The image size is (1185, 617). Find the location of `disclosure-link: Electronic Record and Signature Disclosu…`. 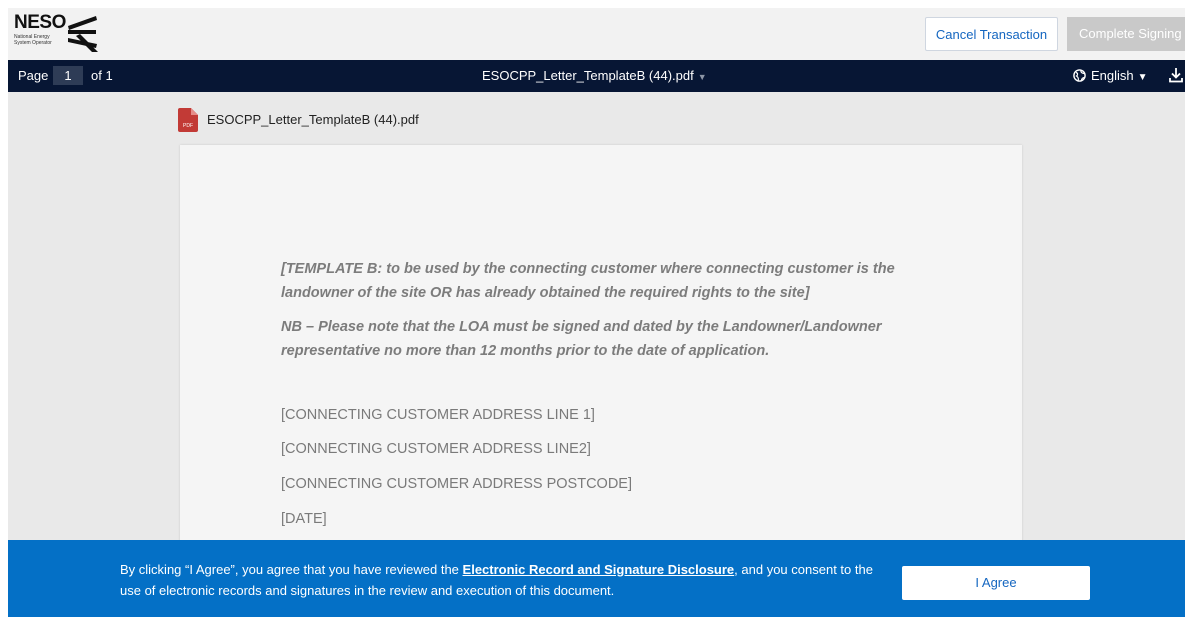

disclosure-link: Electronic Record and Signature Disclosu… is located at coordinates (599, 569).